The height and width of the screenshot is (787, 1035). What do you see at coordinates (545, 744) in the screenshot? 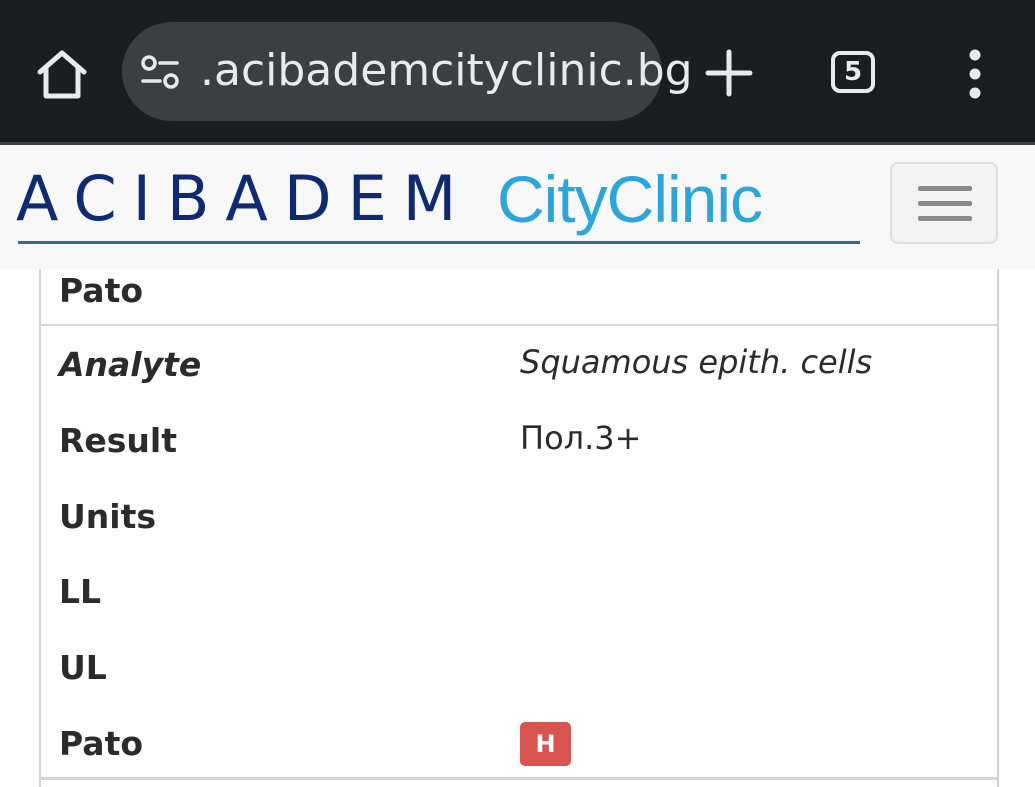
I see `pato-flag-badge: H` at bounding box center [545, 744].